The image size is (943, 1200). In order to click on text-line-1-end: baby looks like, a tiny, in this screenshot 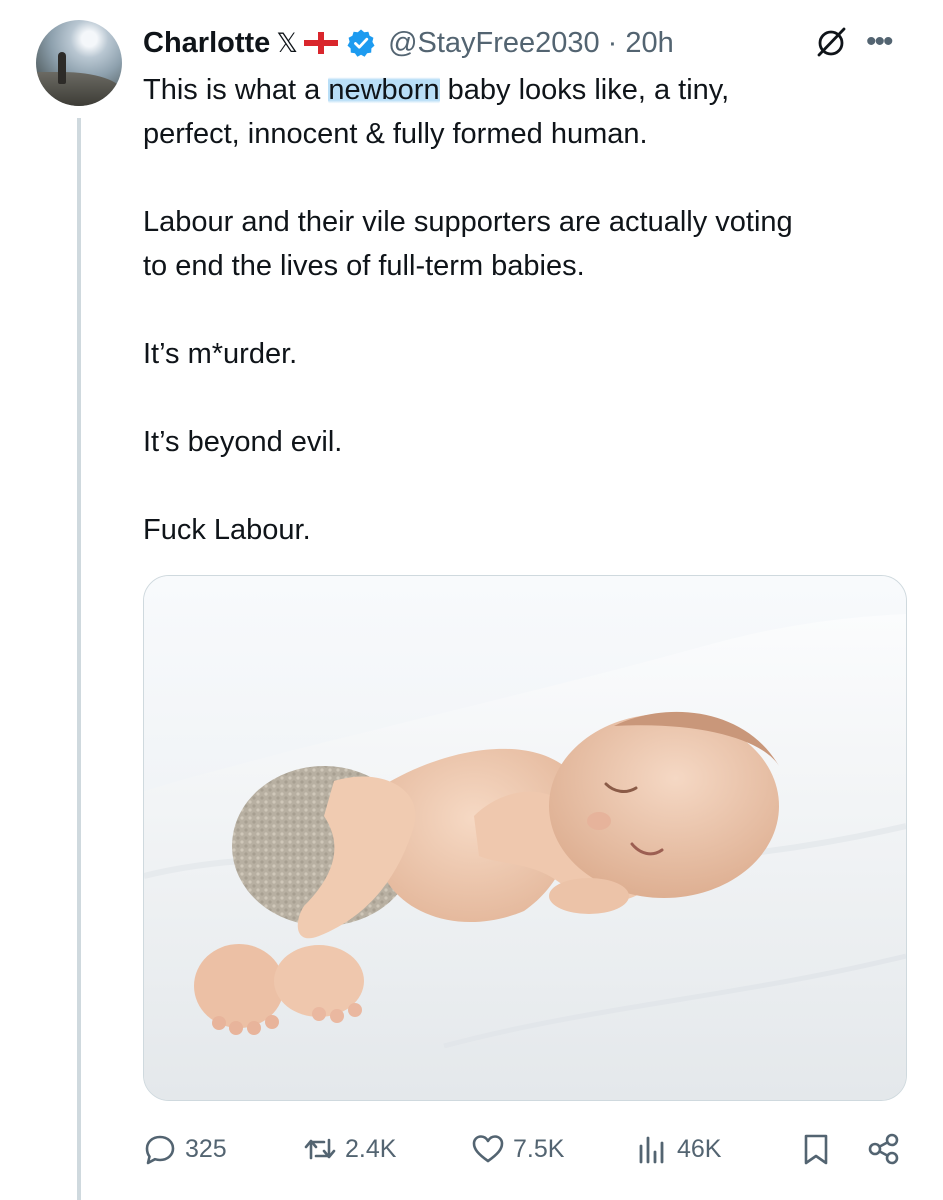, I will do `click(584, 90)`.